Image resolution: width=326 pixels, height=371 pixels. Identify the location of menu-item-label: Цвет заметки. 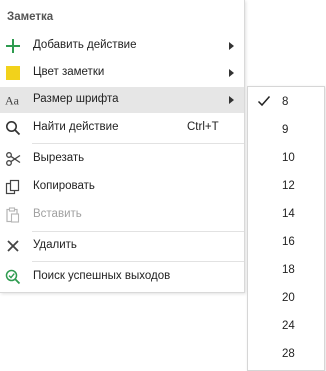
(69, 72).